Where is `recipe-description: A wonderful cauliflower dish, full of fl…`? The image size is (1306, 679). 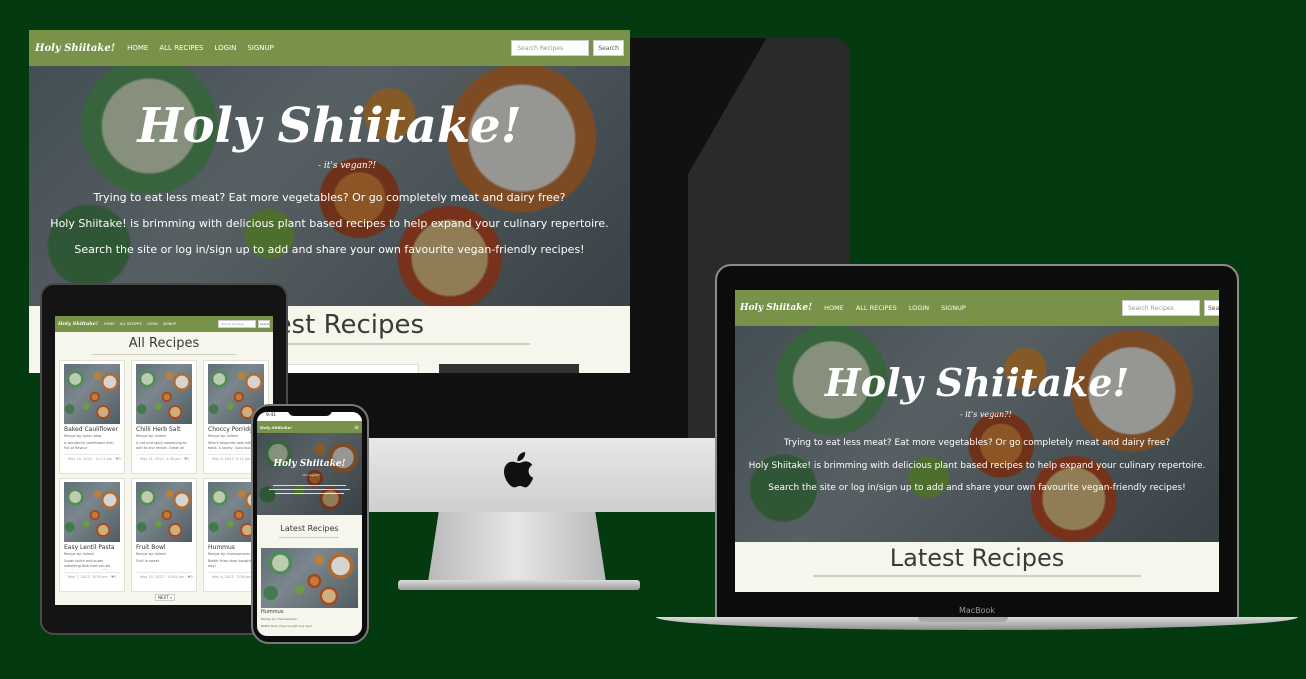 recipe-description: A wonderful cauliflower dish, full of fl… is located at coordinates (89, 445).